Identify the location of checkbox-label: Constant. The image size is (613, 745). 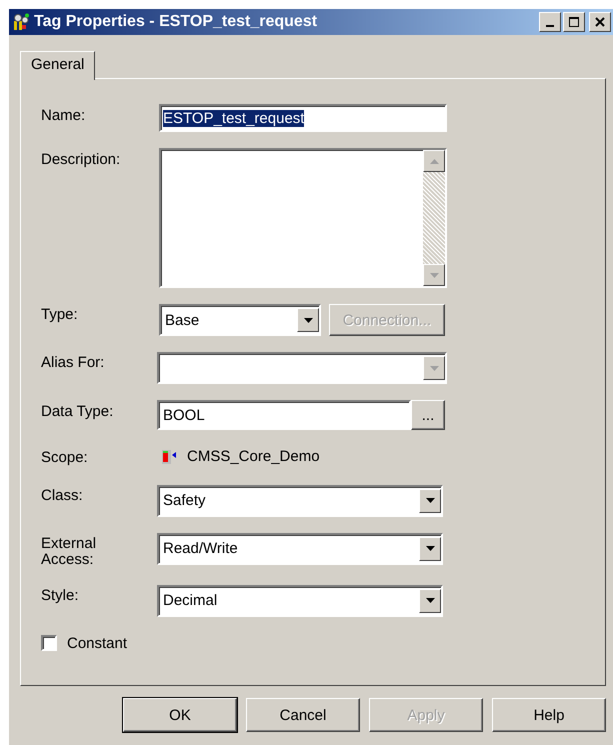
(97, 643).